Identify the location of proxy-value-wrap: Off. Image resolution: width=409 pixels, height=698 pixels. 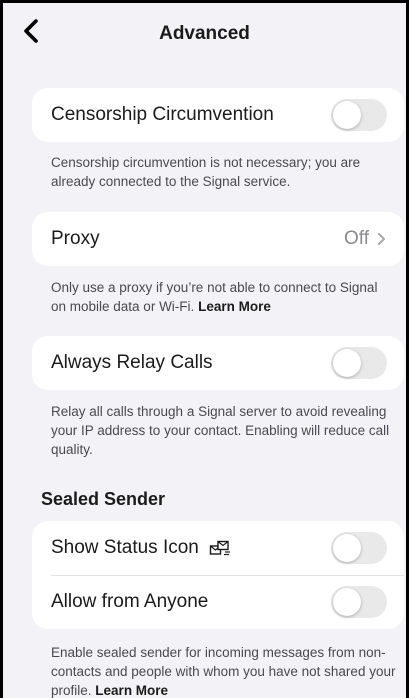
(365, 239).